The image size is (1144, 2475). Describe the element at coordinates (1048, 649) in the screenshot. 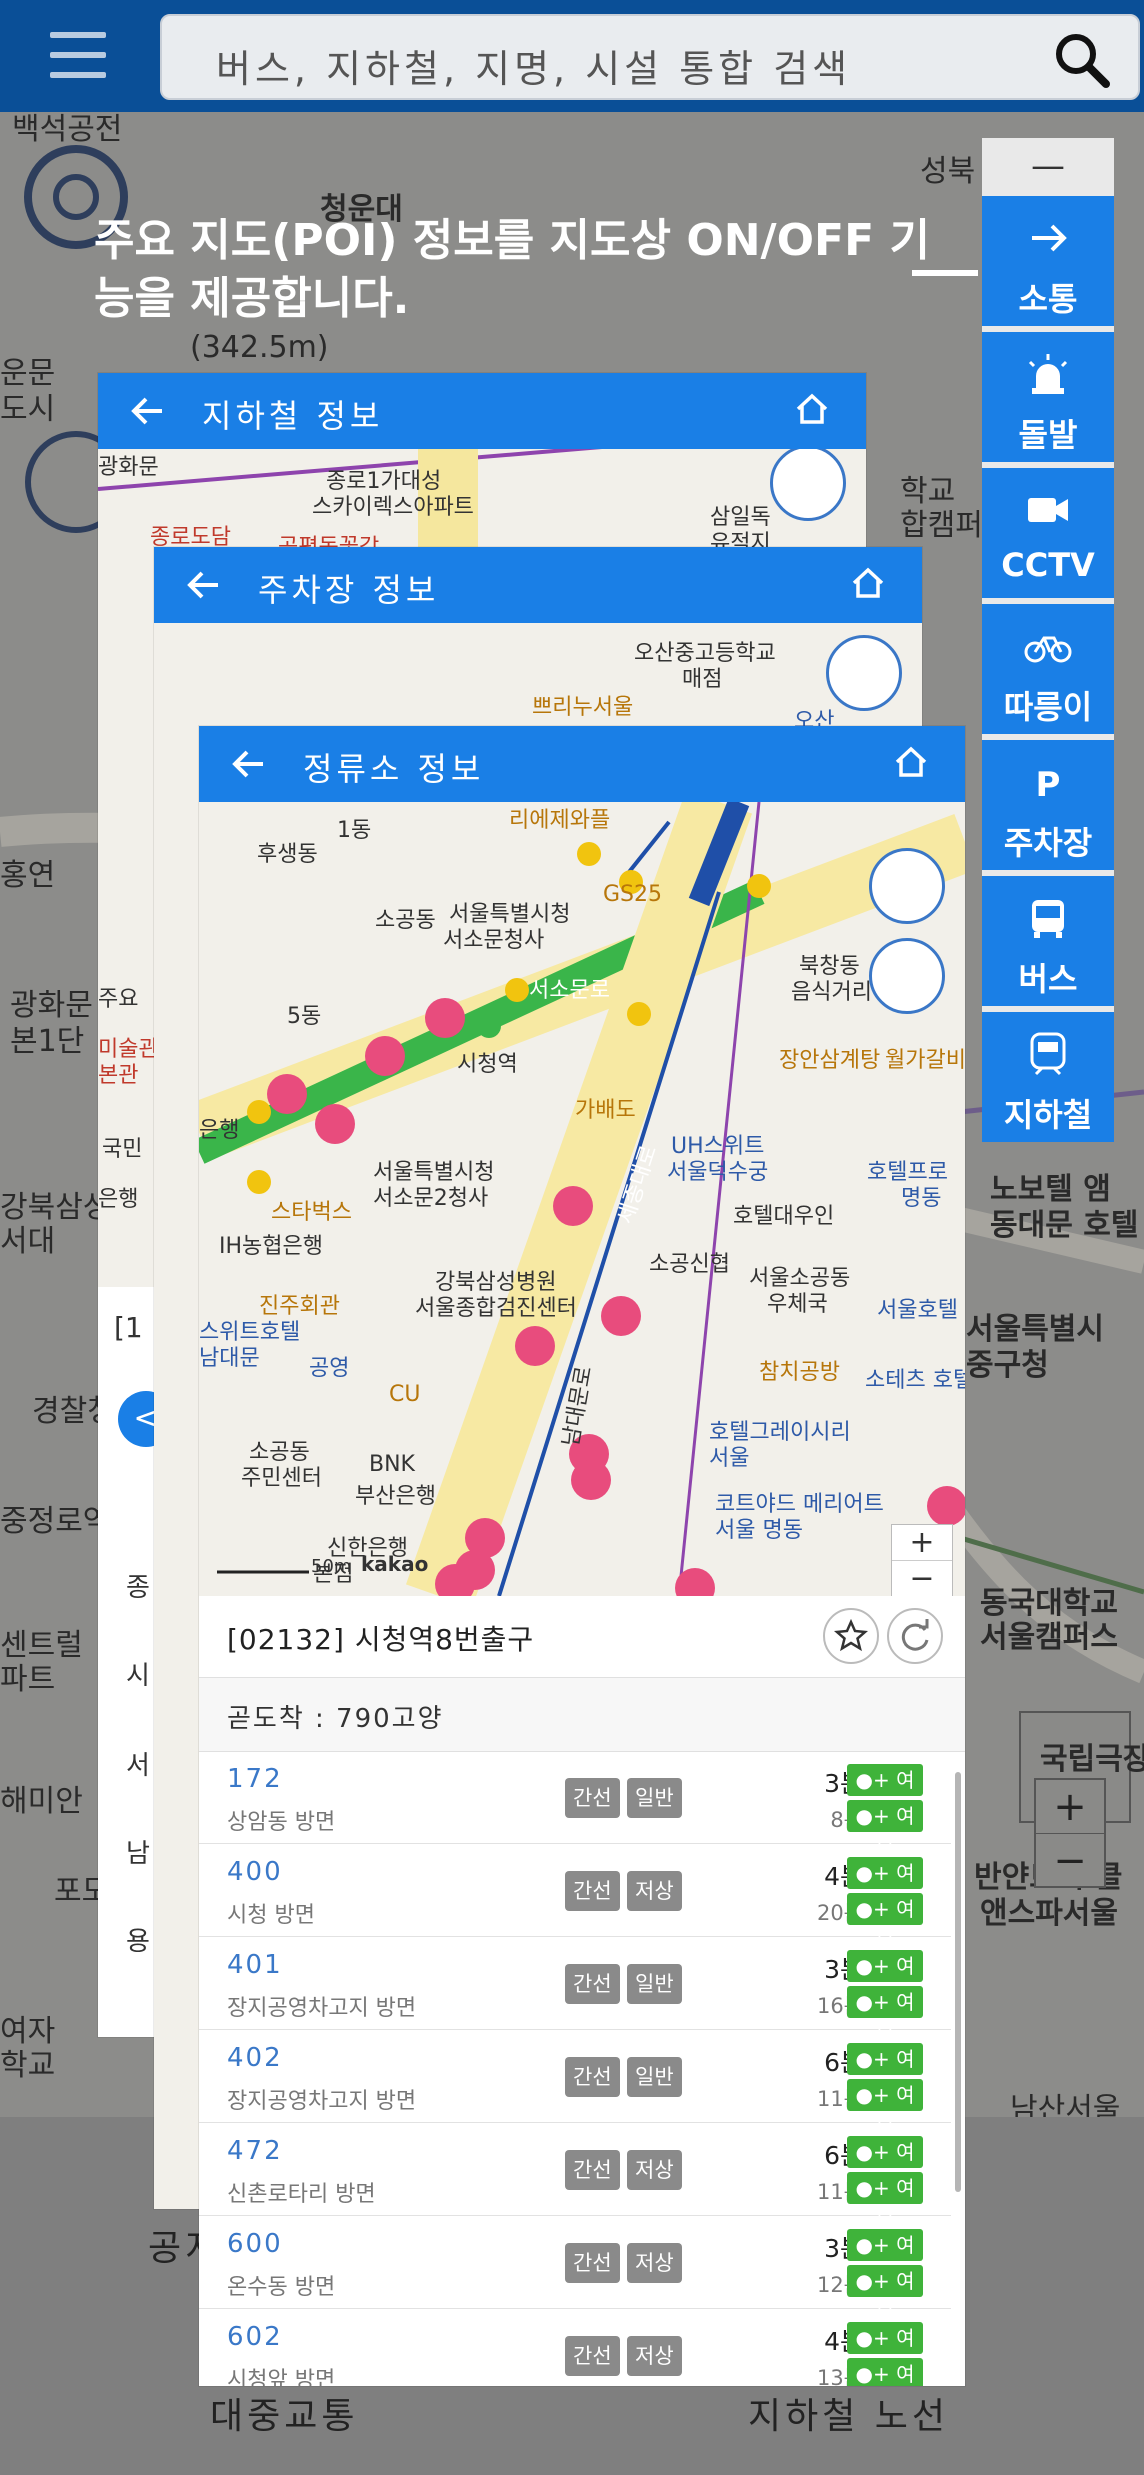

I see `bicycle-icon` at that location.